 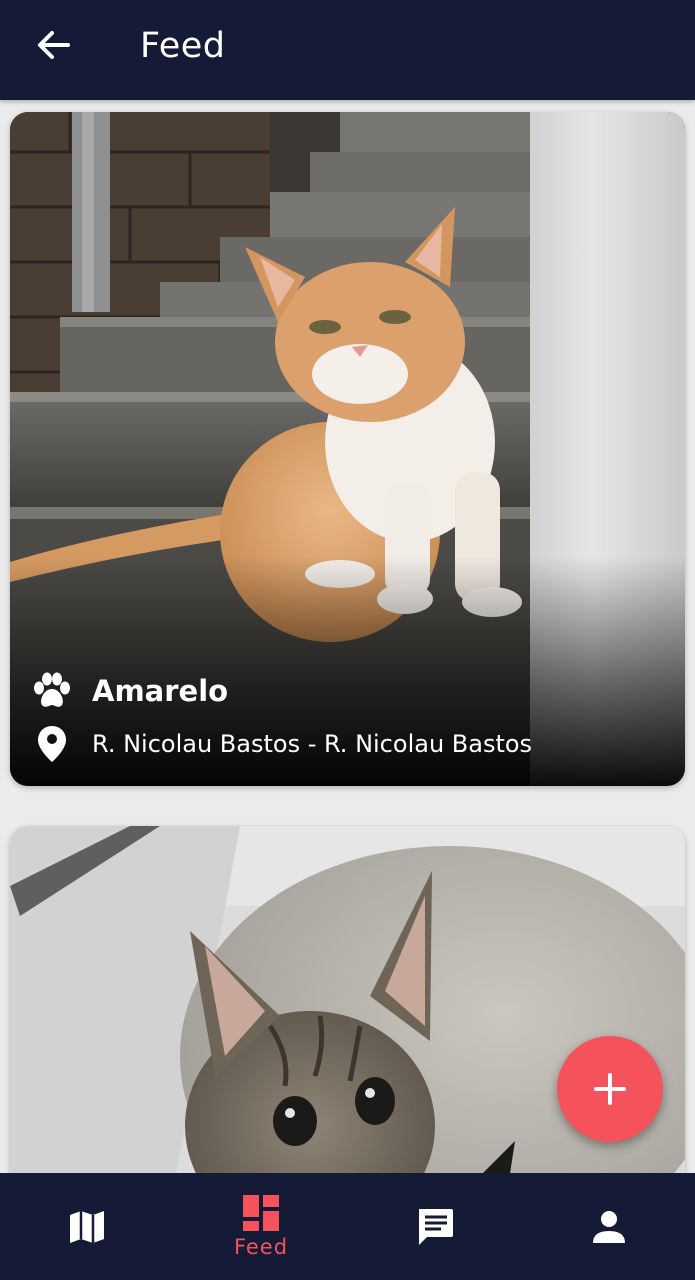 I want to click on paw-icon, so click(x=52, y=691).